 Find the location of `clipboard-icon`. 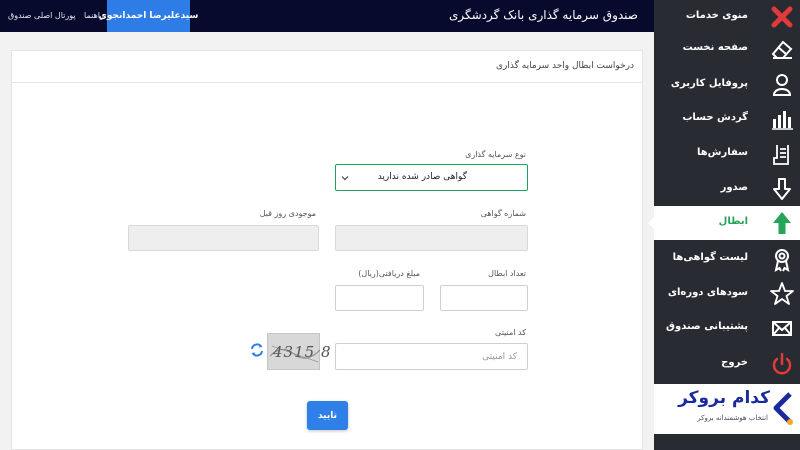

clipboard-icon is located at coordinates (781, 155).